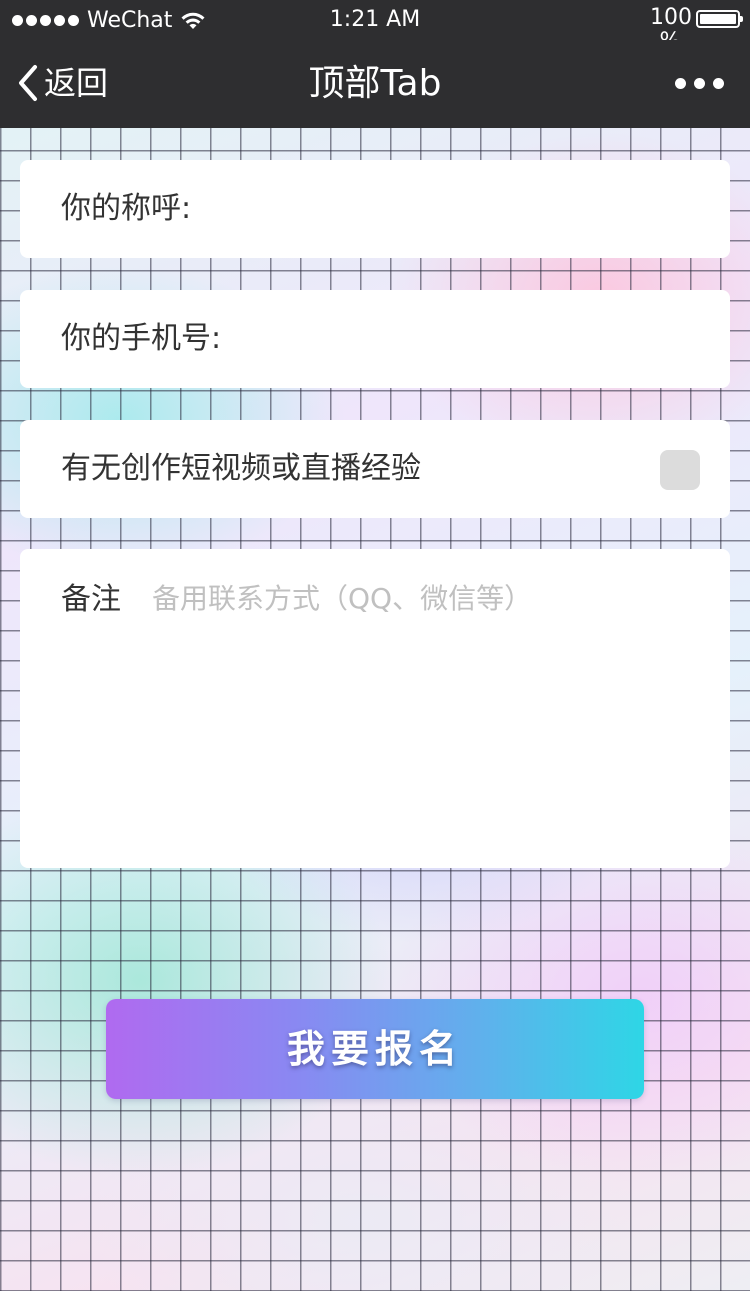 This screenshot has height=1291, width=750. I want to click on status-time: 1:21 AM, so click(375, 19).